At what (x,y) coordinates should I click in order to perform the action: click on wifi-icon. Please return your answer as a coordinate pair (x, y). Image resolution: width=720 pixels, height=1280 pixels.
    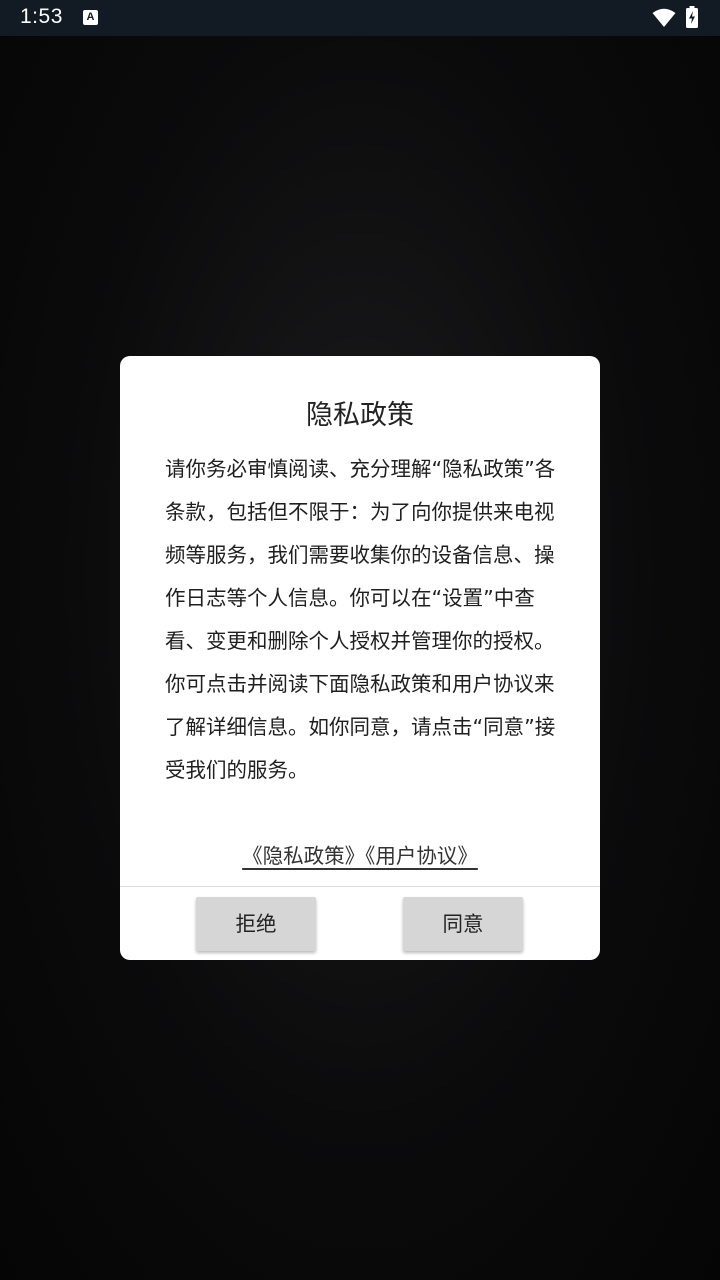
    Looking at the image, I should click on (664, 17).